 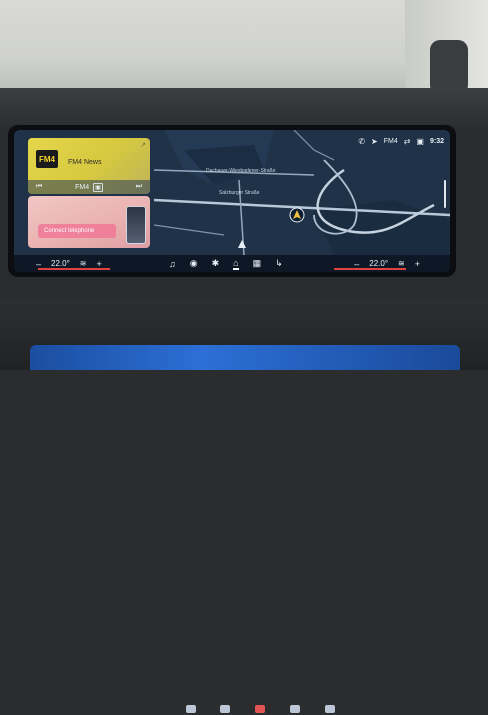 I want to click on navigation-arrow-icon: ➤, so click(x=374, y=141).